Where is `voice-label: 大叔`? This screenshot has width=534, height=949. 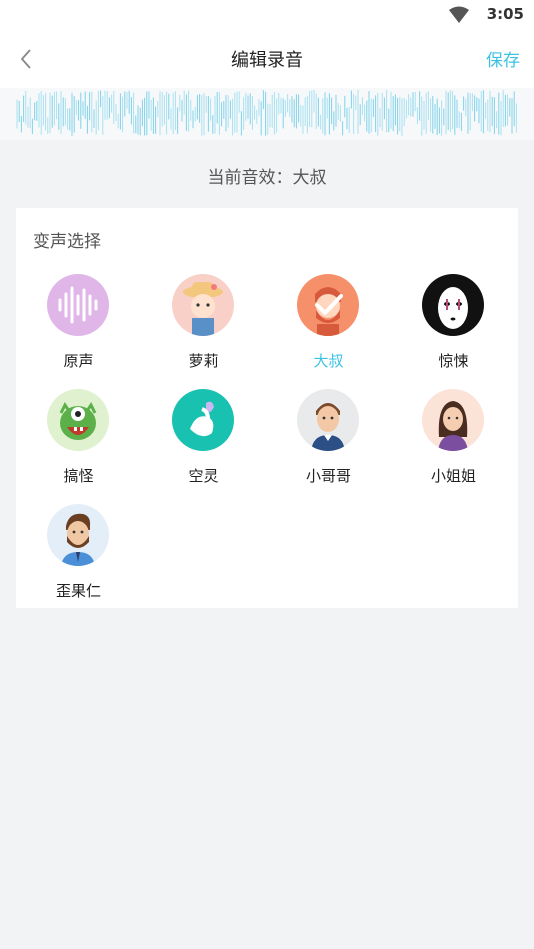 voice-label: 大叔 is located at coordinates (328, 361).